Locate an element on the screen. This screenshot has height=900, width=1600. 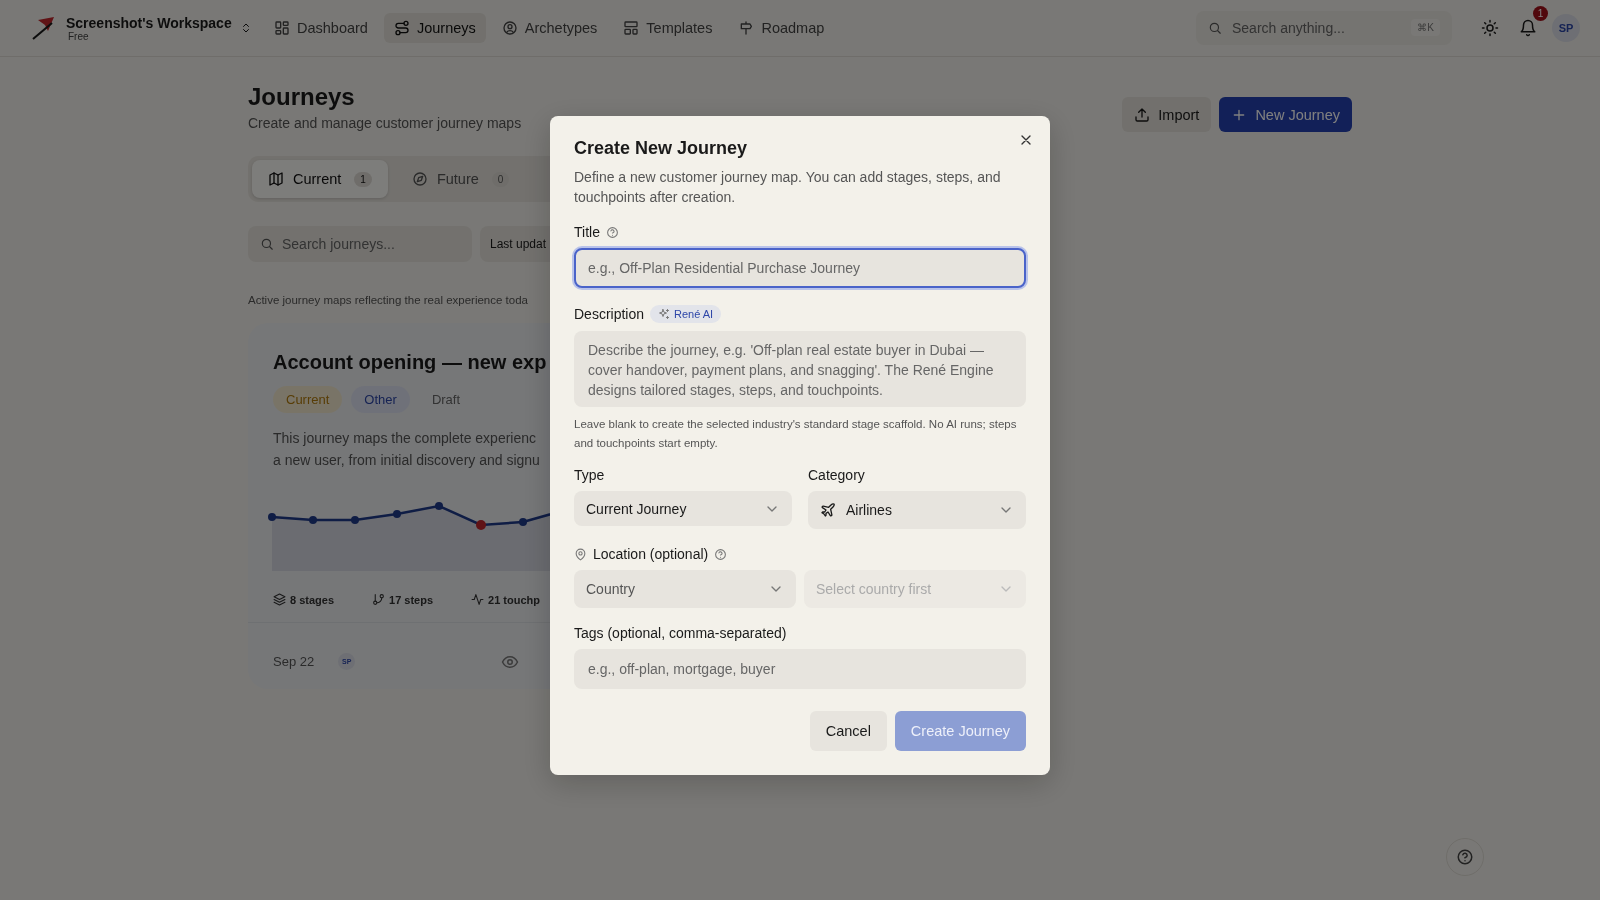
layout-icon is located at coordinates (631, 28).